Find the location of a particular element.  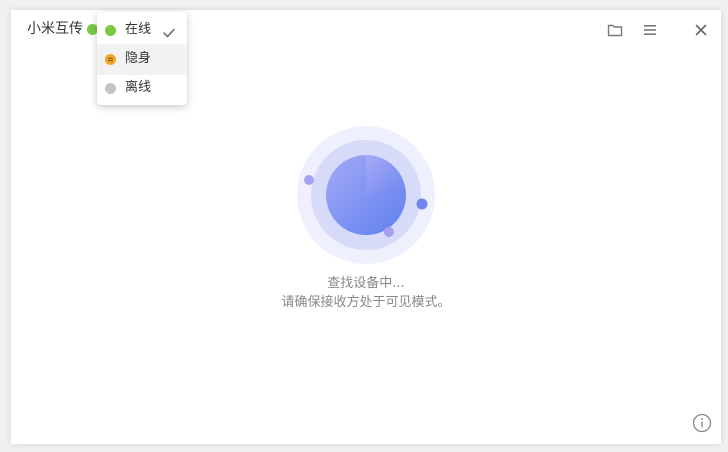

status-dropdown-menu: 在线 隐身 离线 is located at coordinates (142, 58).